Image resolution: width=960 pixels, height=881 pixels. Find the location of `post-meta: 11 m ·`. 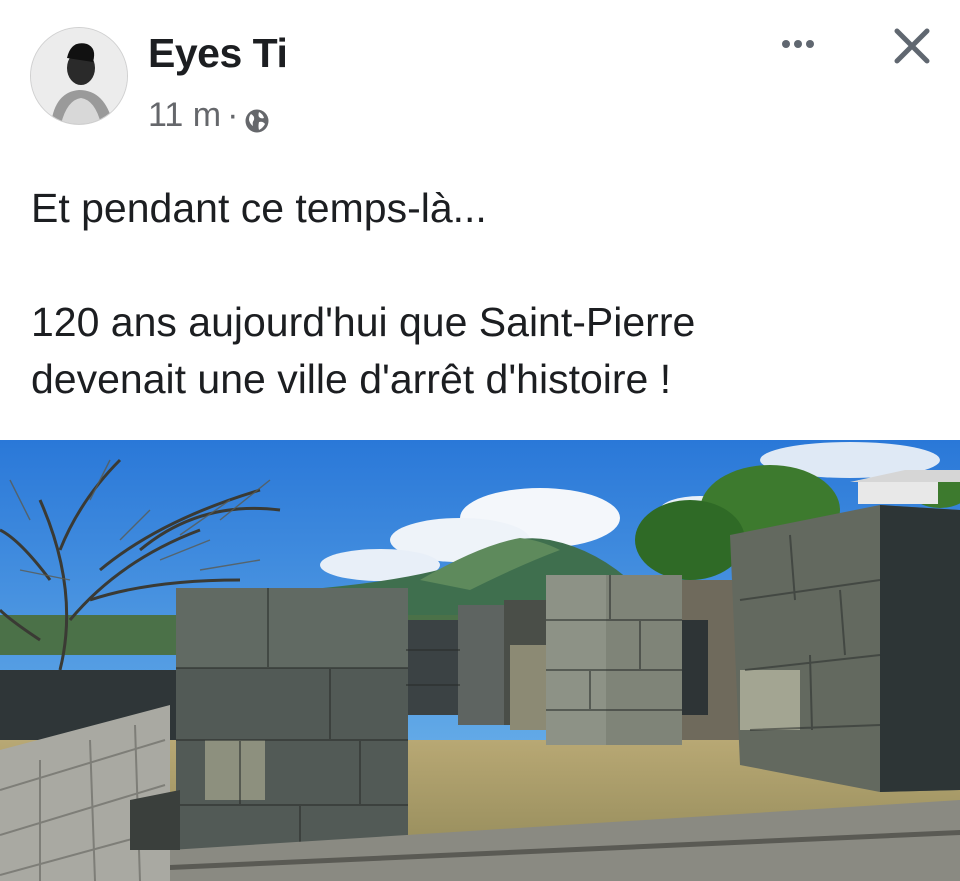

post-meta: 11 m · is located at coordinates (209, 115).